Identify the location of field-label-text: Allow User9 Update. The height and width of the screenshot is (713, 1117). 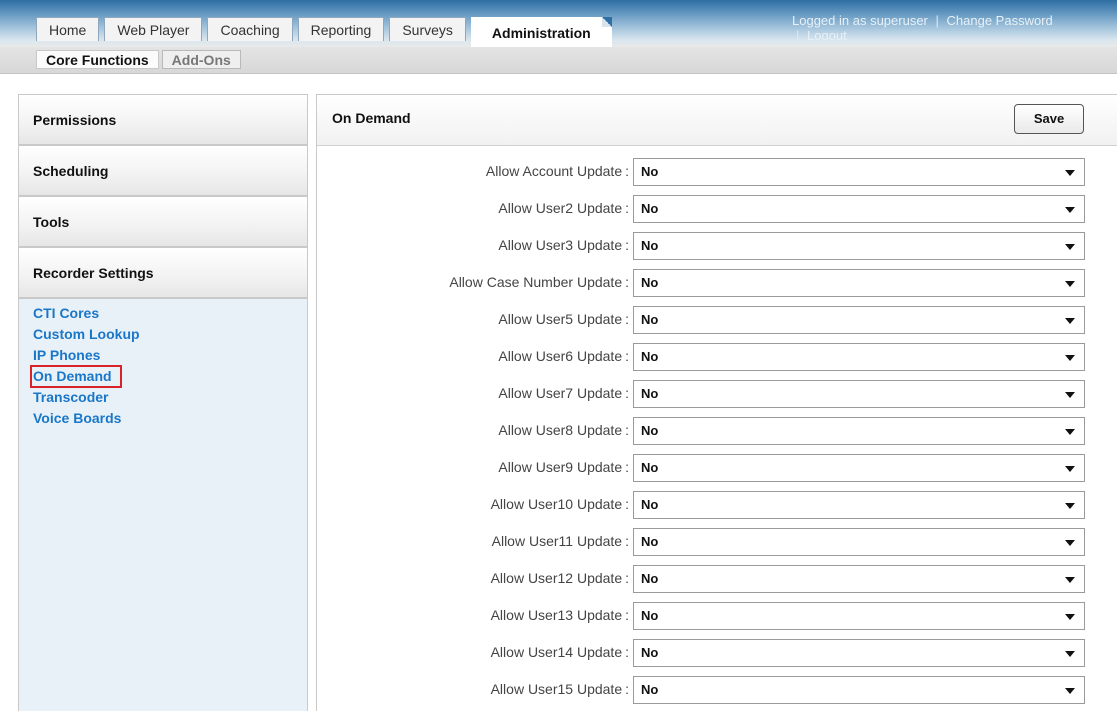
(560, 467).